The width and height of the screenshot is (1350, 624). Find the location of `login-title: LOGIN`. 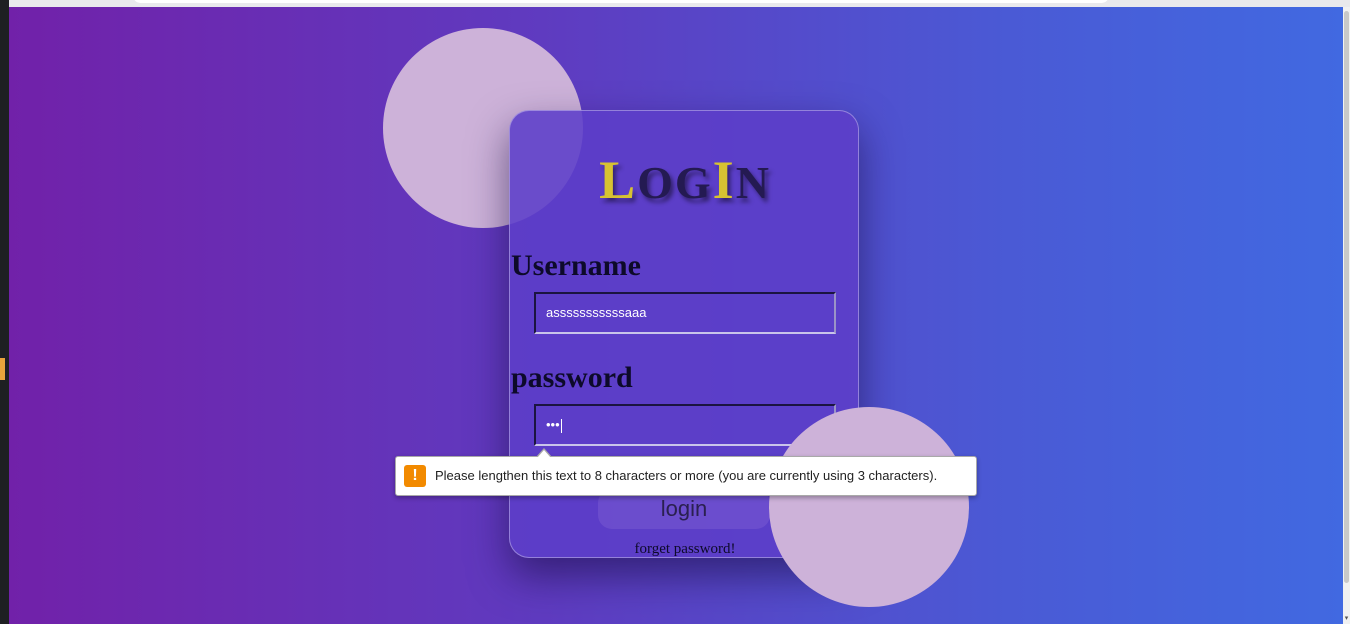

login-title: LOGIN is located at coordinates (685, 180).